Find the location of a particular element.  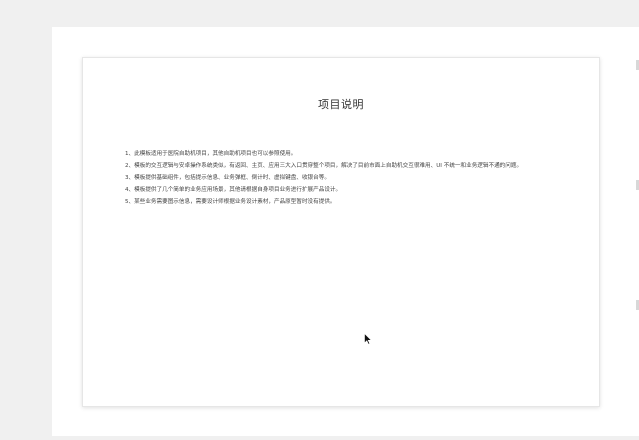

list-item: 3、模板提供基础组件，包括提示信息、业务弹框、倒计时、虚拟键盘、收银台等。 is located at coordinates (227, 177).